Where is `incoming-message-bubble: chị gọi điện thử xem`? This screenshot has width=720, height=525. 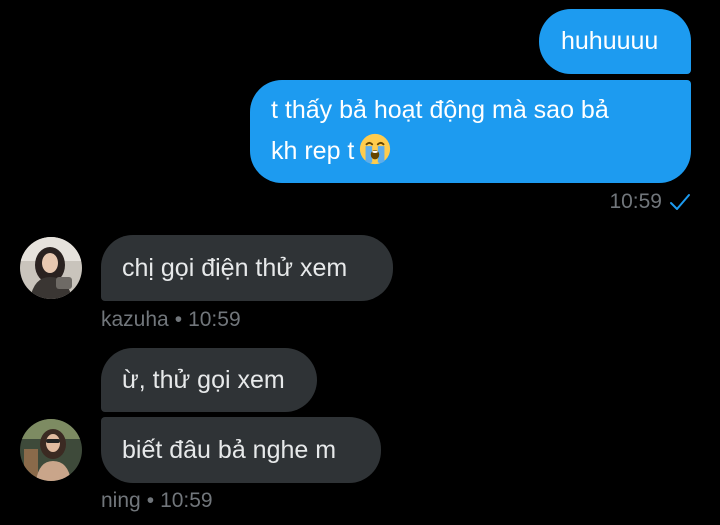
incoming-message-bubble: chị gọi điện thử xem is located at coordinates (247, 268).